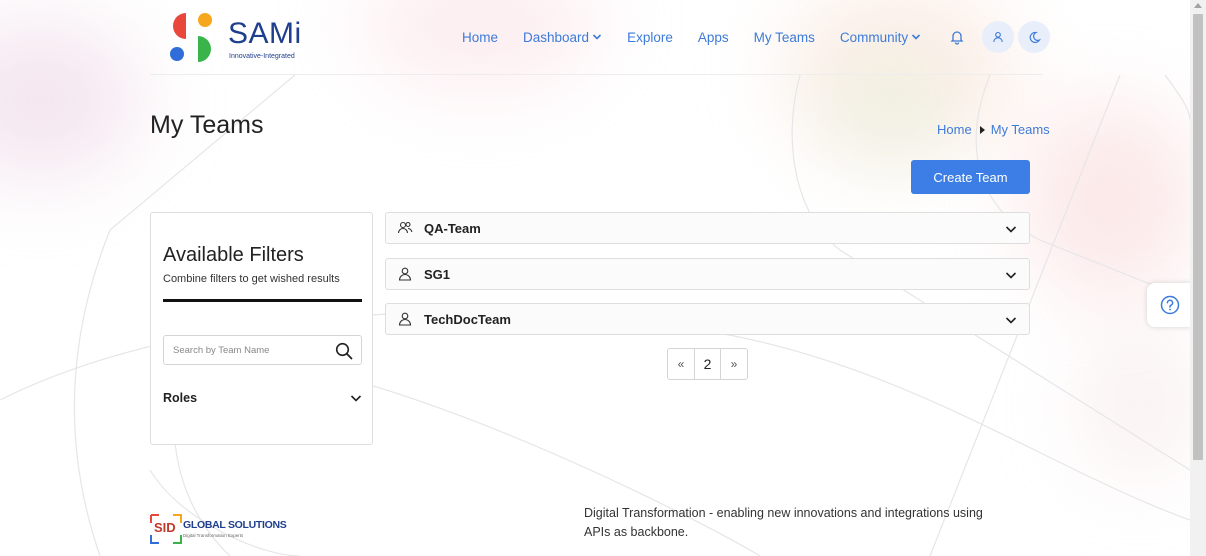 This screenshot has height=556, width=1206. I want to click on bell-icon, so click(957, 38).